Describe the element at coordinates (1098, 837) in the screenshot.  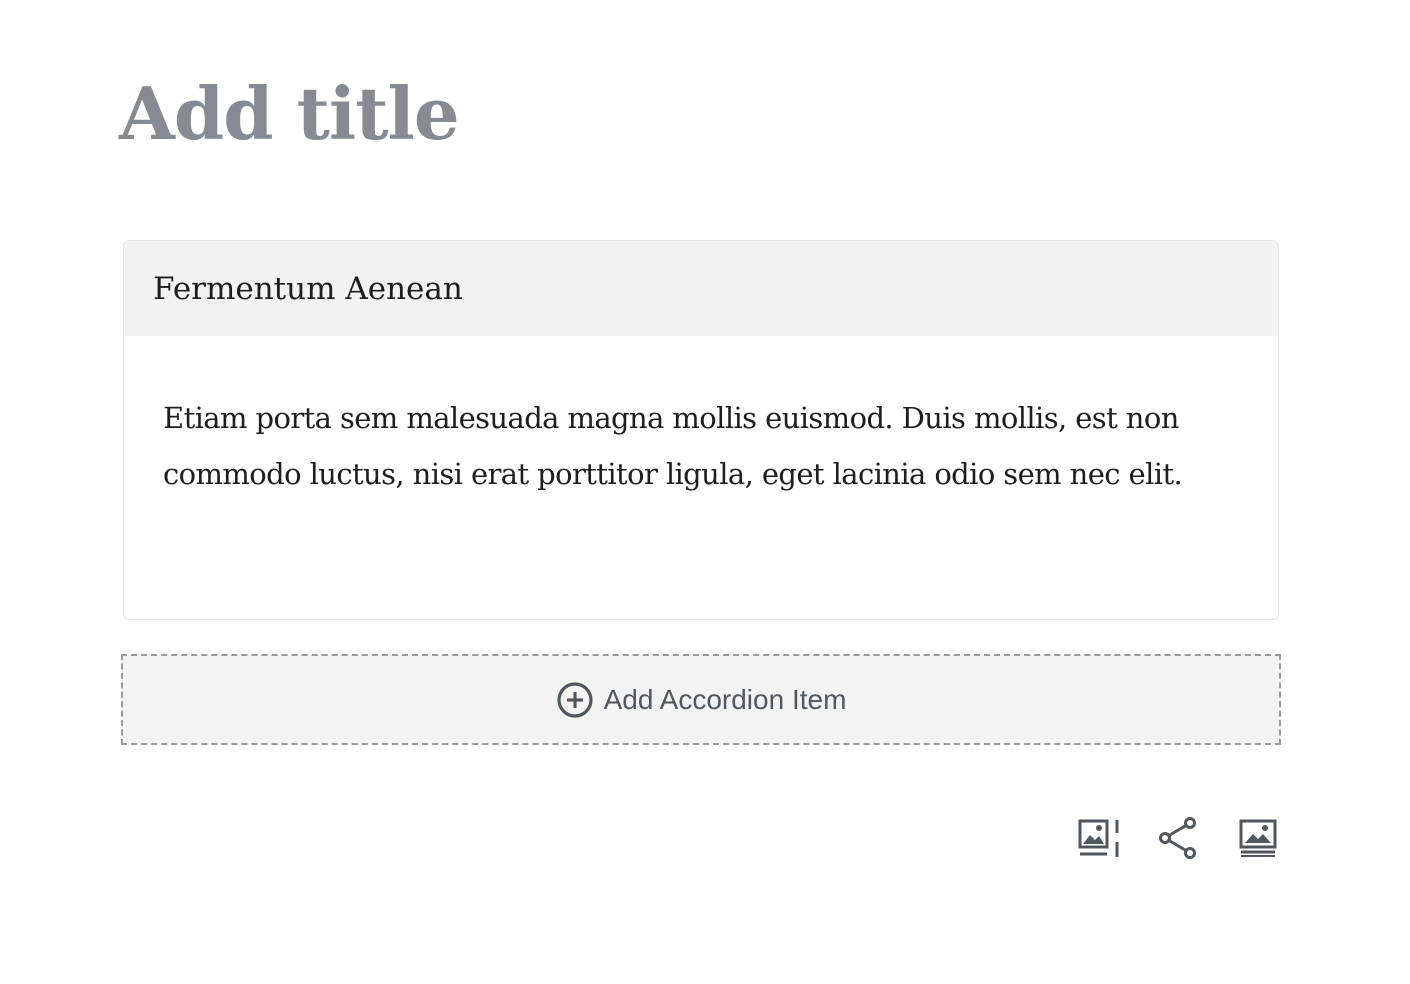
I see `media-text-icon` at that location.